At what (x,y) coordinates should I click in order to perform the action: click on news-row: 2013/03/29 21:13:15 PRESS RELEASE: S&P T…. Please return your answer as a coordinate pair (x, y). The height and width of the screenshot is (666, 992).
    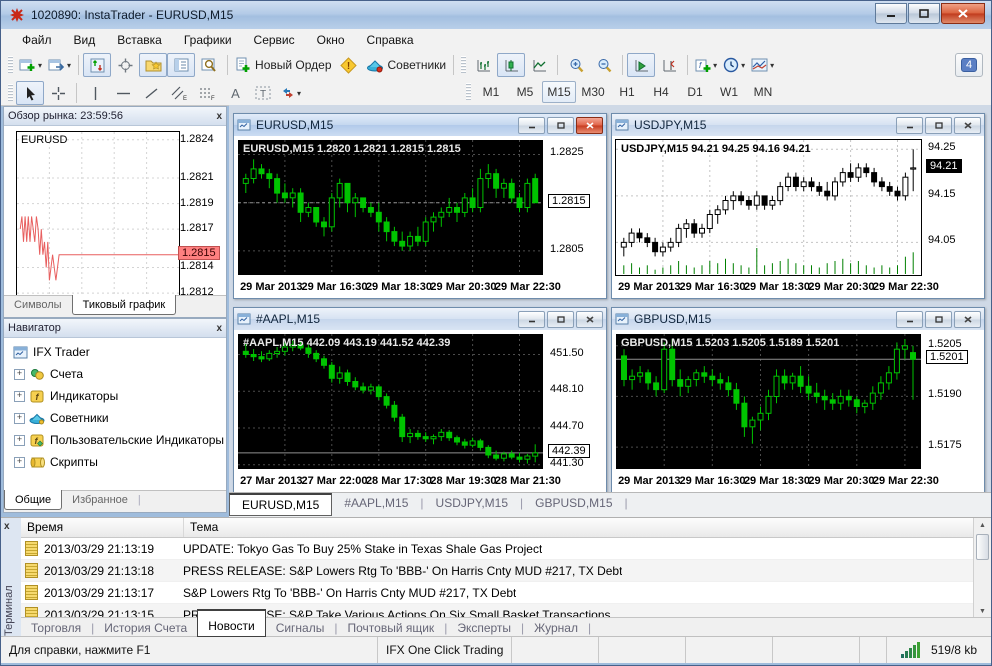
    Looking at the image, I should click on (497, 611).